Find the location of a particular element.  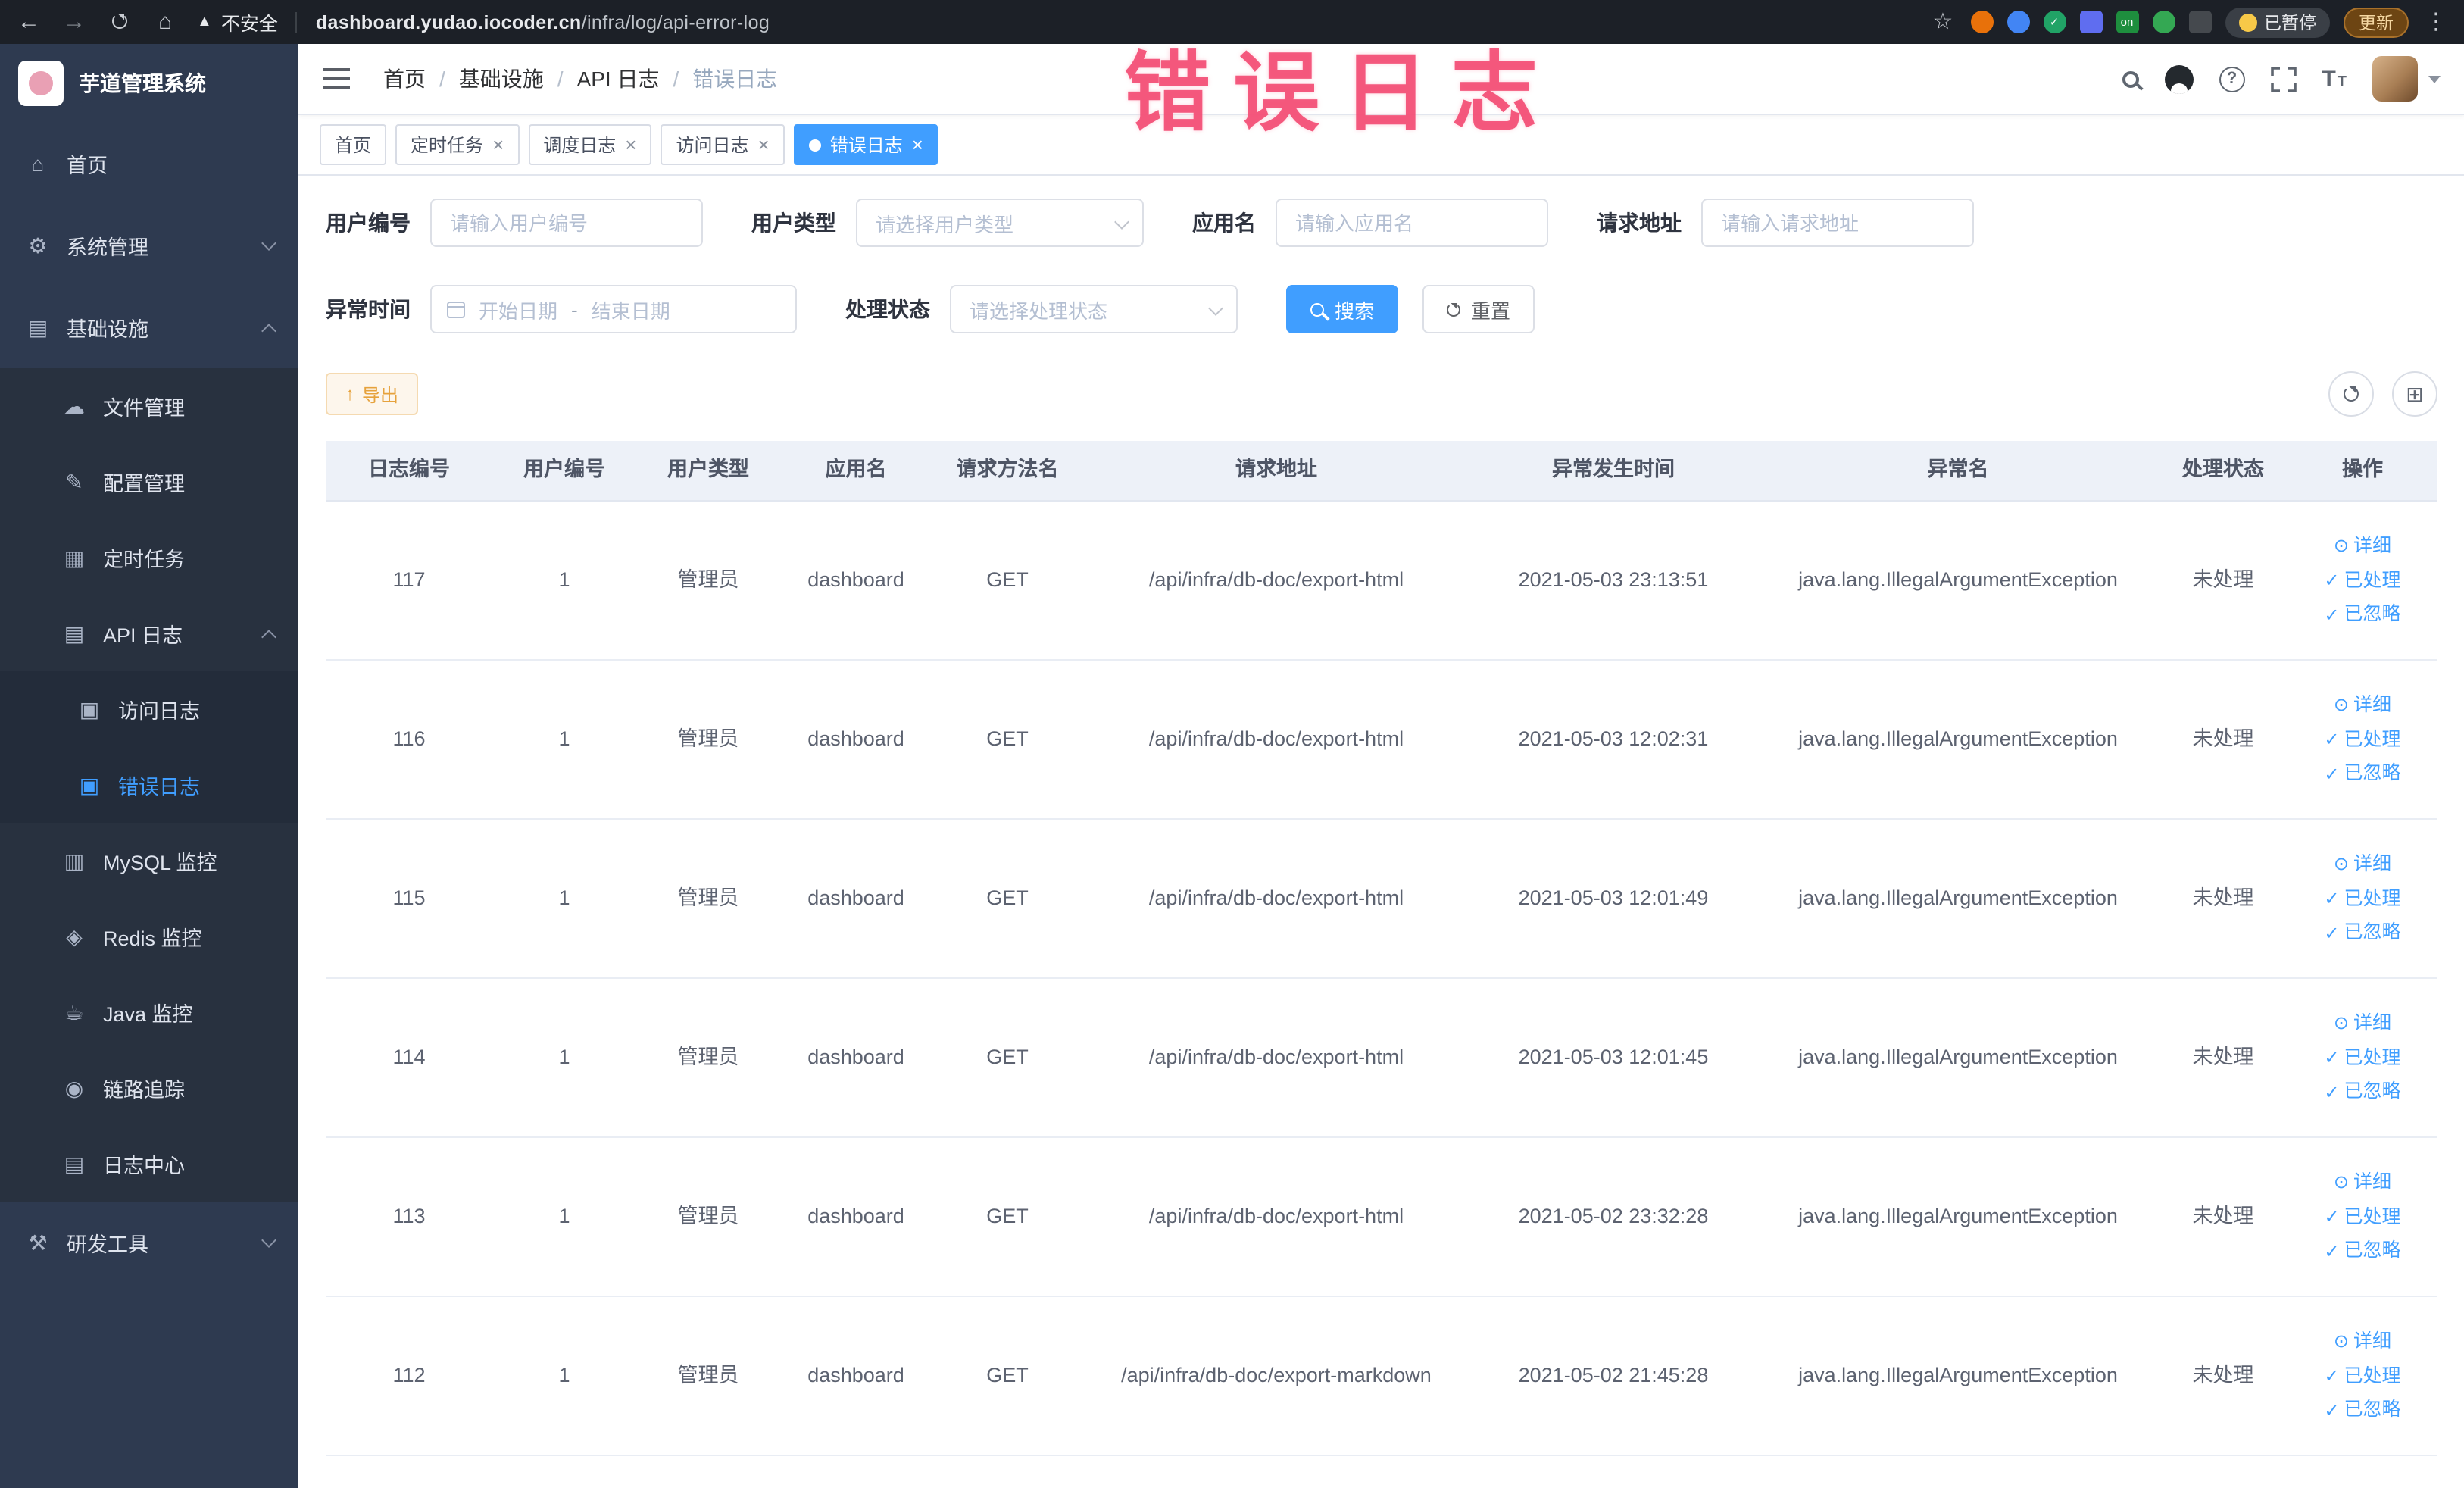

sidebar-toggle-icon is located at coordinates (336, 78).